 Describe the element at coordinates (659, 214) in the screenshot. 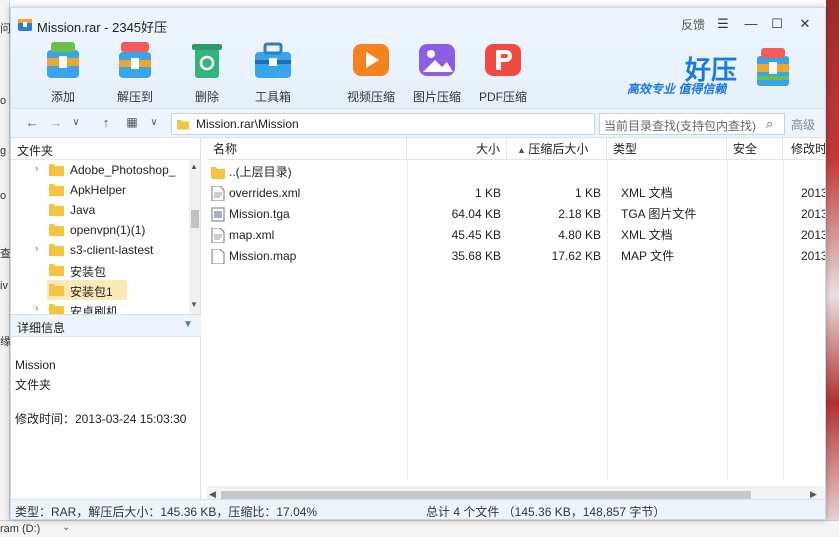

I see `file-type: TGA 图片文件` at that location.